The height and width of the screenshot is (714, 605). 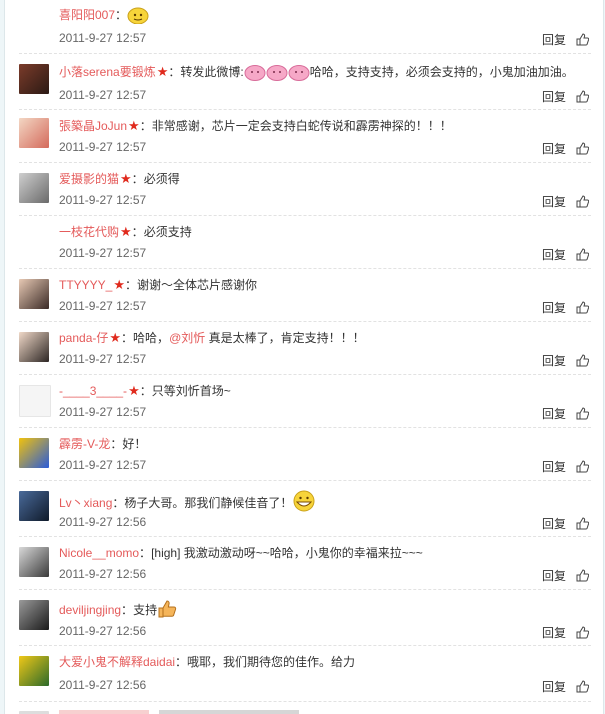 I want to click on comment-item: 一枝花代购★：必须支持 2011-9-27 12:57 回复, so click(x=305, y=242).